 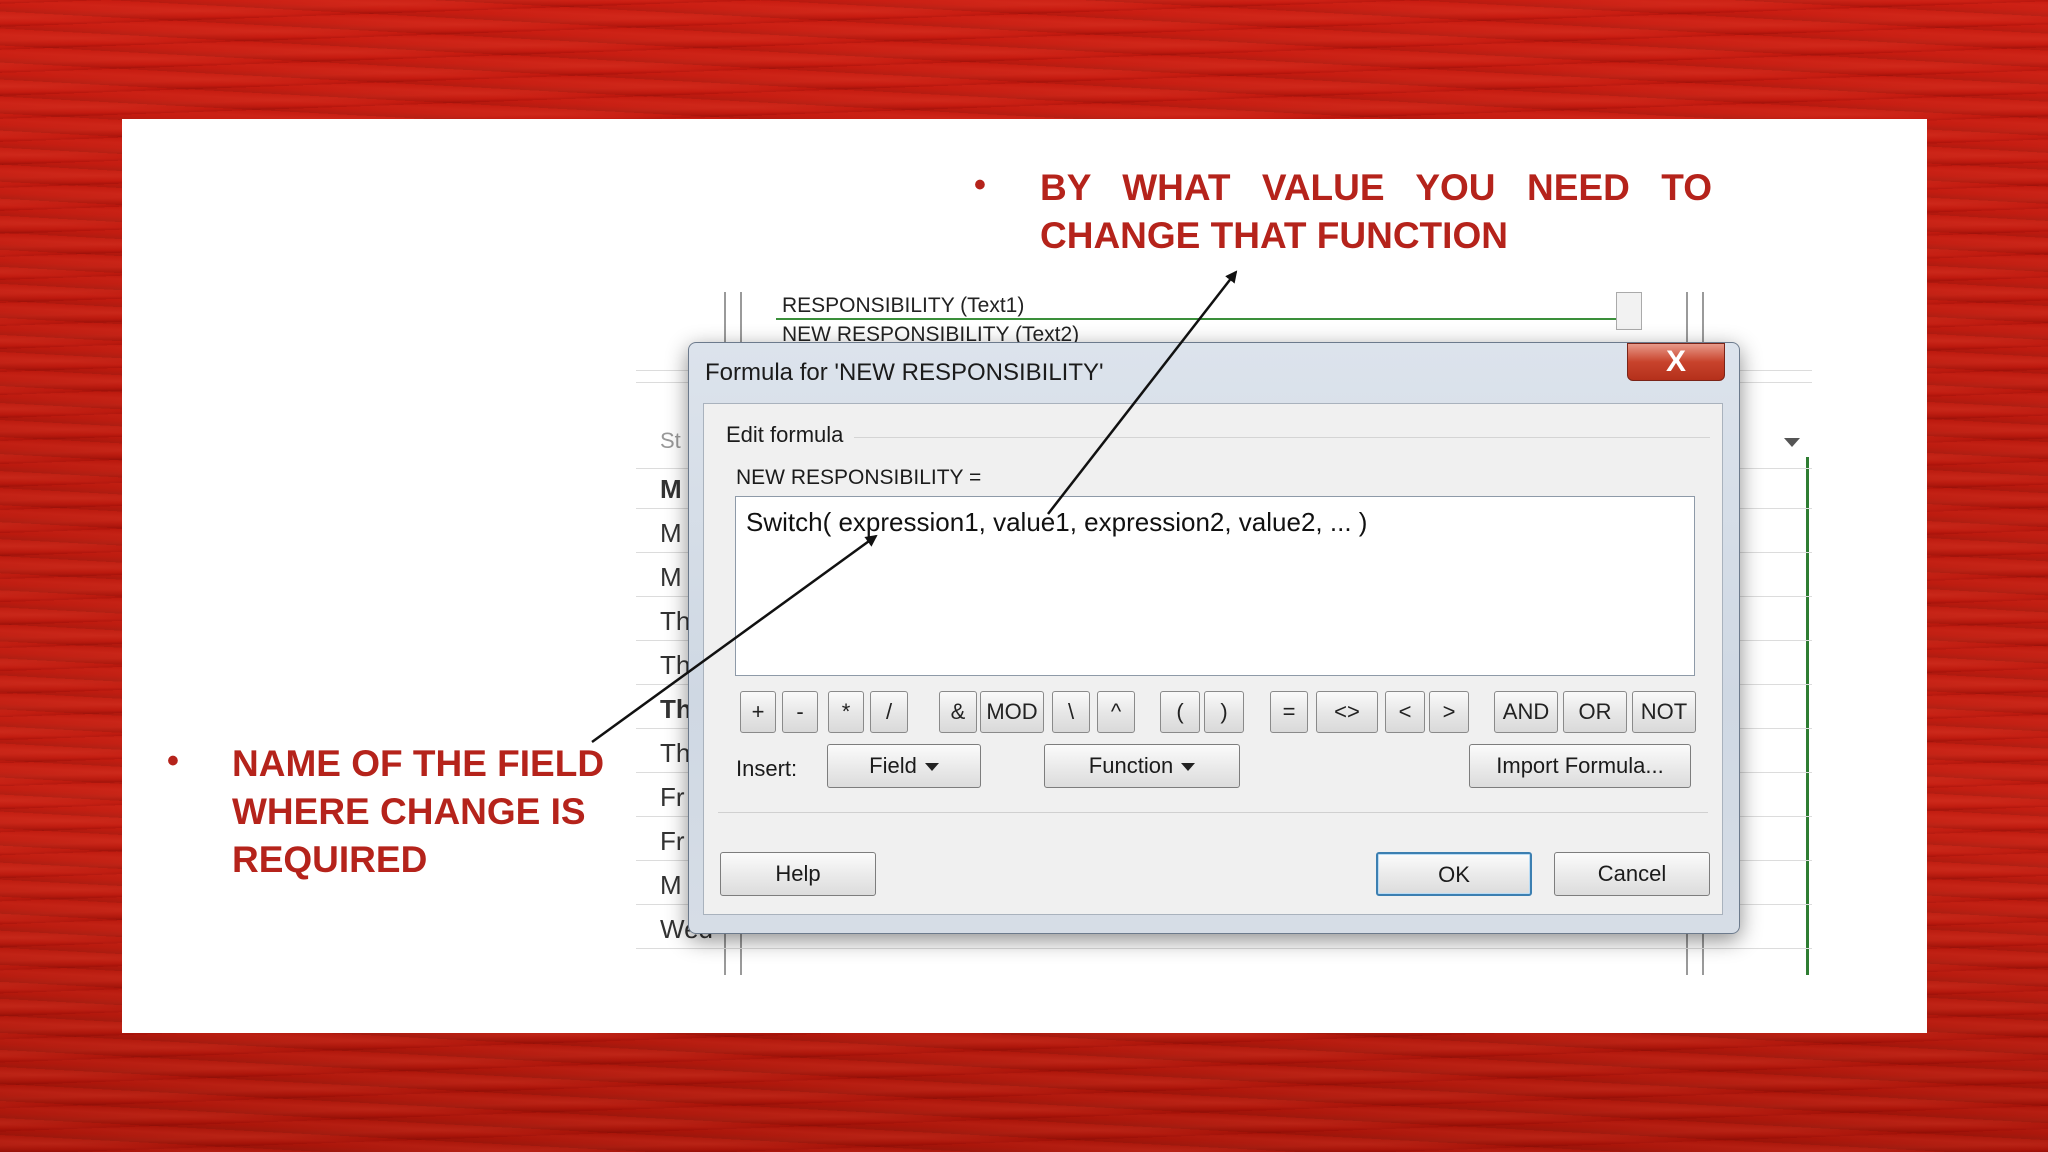 What do you see at coordinates (1180, 712) in the screenshot?
I see `operator-open-paren-button: (` at bounding box center [1180, 712].